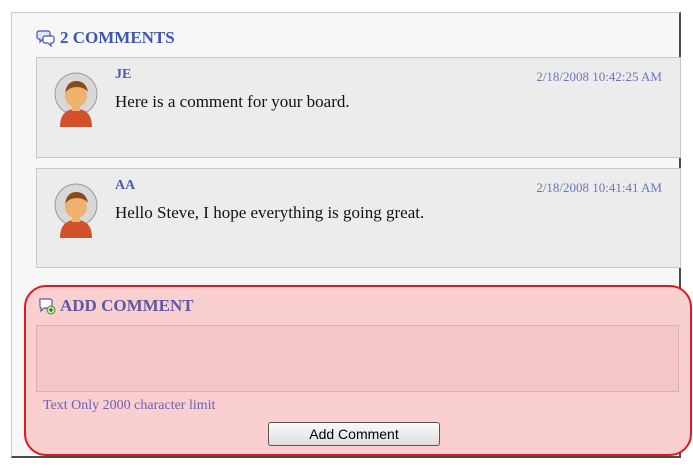  What do you see at coordinates (599, 76) in the screenshot?
I see `comment-timestamp: 2/18/2008 10:42:25 AM` at bounding box center [599, 76].